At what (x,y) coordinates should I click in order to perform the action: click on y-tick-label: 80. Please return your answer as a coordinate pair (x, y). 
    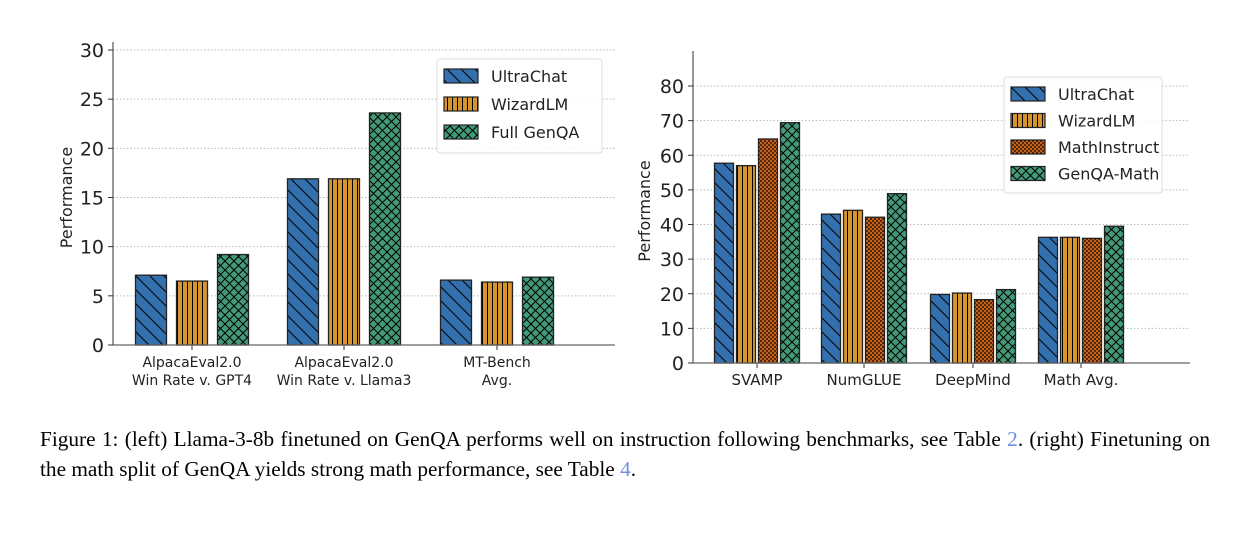
    Looking at the image, I should click on (672, 87).